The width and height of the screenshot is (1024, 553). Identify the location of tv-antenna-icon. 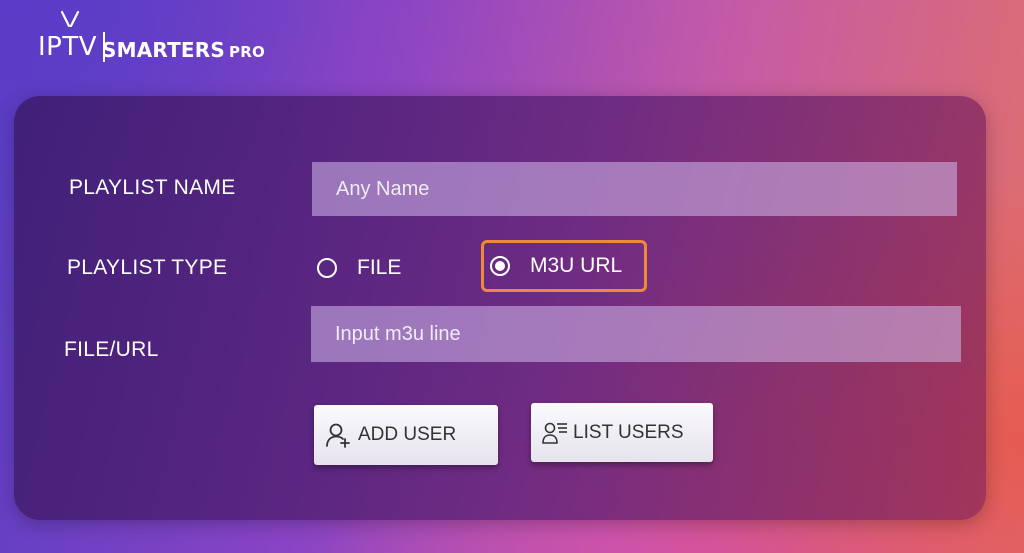
(70, 19).